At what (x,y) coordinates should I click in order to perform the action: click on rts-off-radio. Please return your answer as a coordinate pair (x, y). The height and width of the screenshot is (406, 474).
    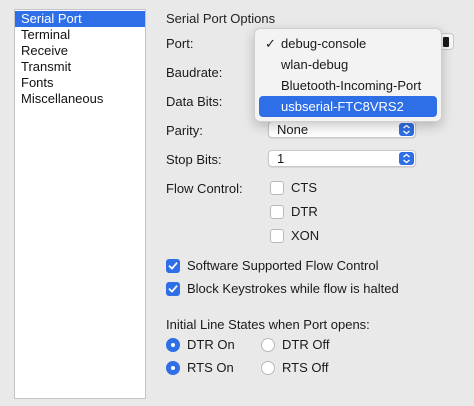
    Looking at the image, I should click on (268, 367).